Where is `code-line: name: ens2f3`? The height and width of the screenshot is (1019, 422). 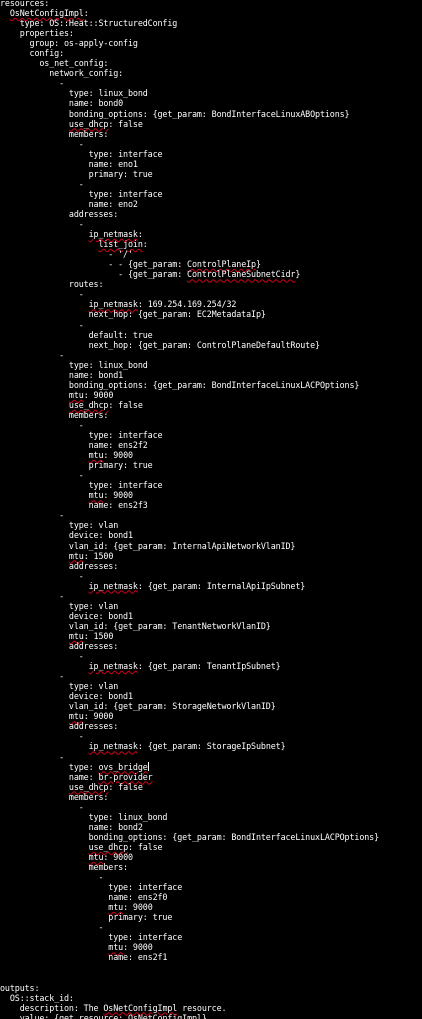 code-line: name: ens2f3 is located at coordinates (211, 505).